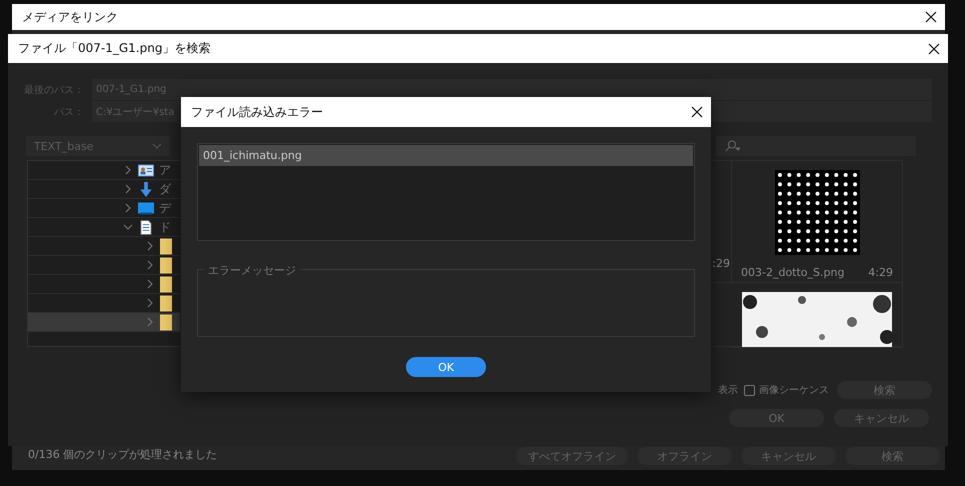  What do you see at coordinates (721, 263) in the screenshot?
I see `duration: :29` at bounding box center [721, 263].